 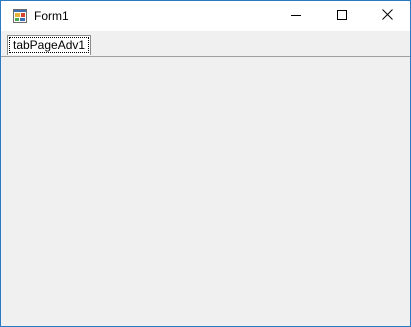 I want to click on tab-tabpageadv1: tabPageAdv1, so click(x=49, y=45).